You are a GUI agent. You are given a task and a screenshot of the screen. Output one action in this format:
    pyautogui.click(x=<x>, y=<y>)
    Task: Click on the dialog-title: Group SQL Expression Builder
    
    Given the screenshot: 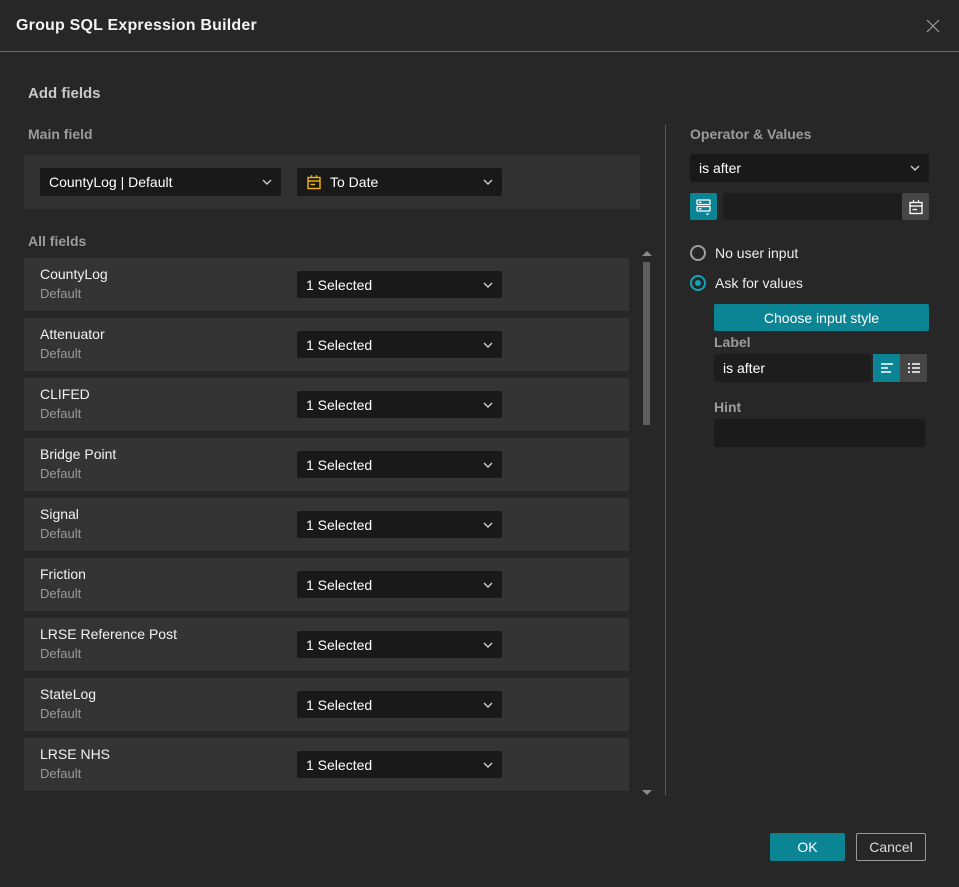 What is the action you would take?
    pyautogui.click(x=136, y=25)
    